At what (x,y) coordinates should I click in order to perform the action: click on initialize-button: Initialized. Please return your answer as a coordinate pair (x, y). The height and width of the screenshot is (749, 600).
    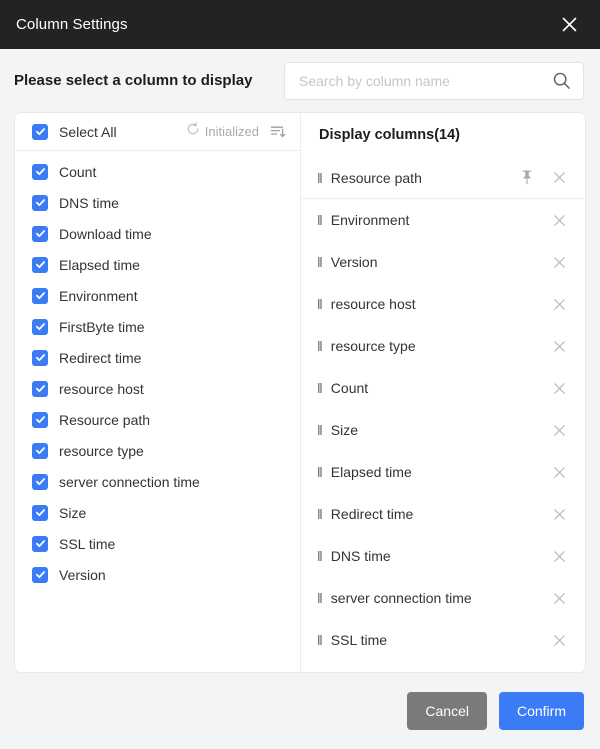
    Looking at the image, I should click on (222, 131).